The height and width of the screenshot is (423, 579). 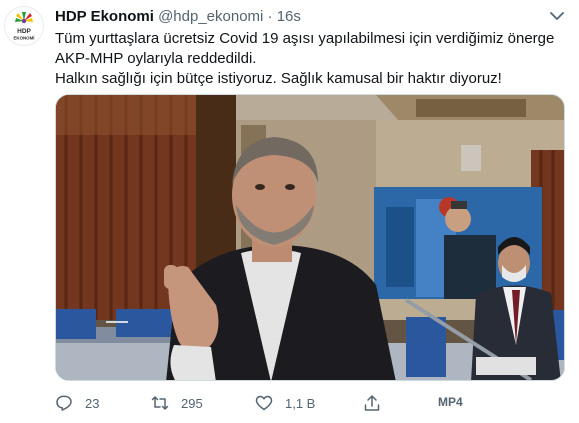 I want to click on reply-button: 23, so click(x=77, y=403).